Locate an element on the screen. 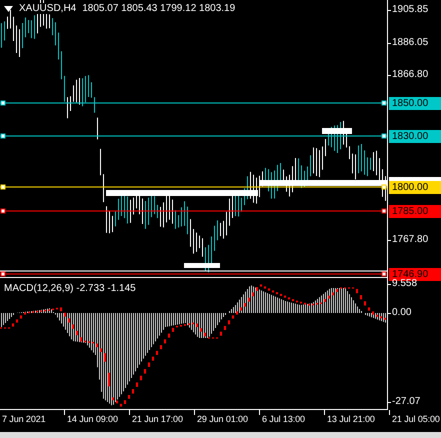 The height and width of the screenshot is (438, 441). time-axis-label: 14 Jun 09:00 is located at coordinates (92, 419).